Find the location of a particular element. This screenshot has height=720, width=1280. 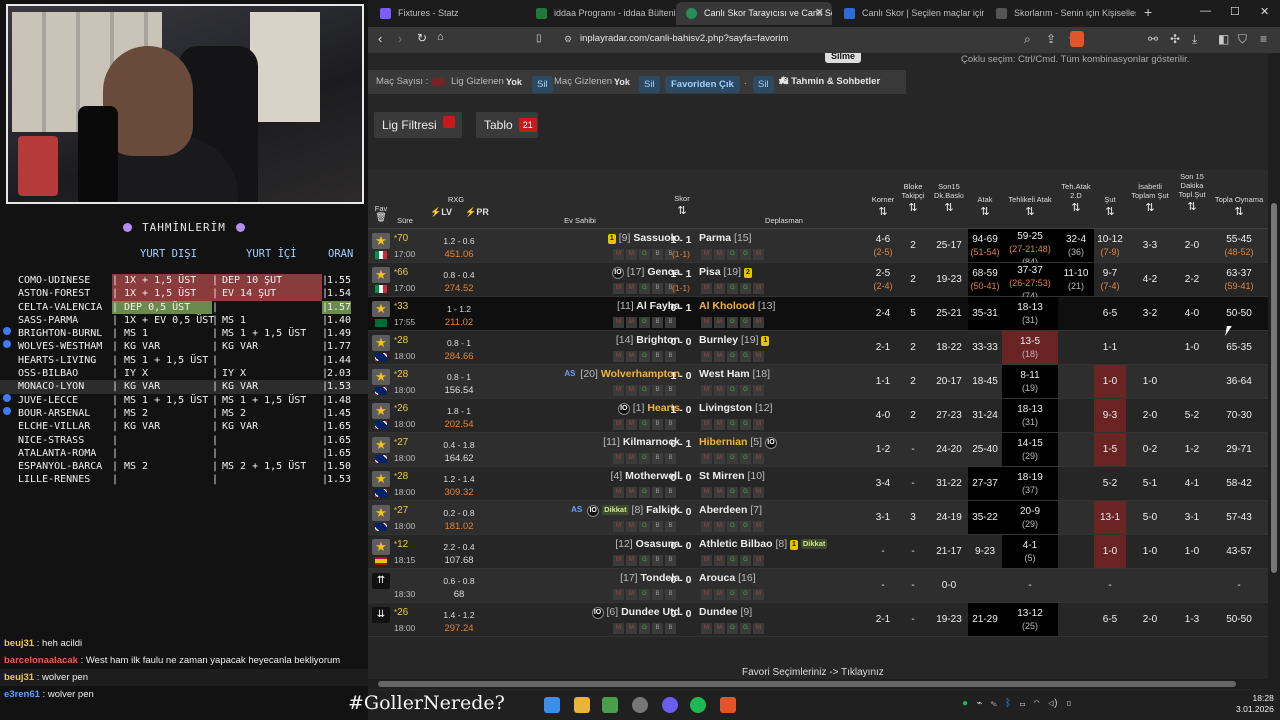

fav-sil-button: Sil is located at coordinates (763, 84).